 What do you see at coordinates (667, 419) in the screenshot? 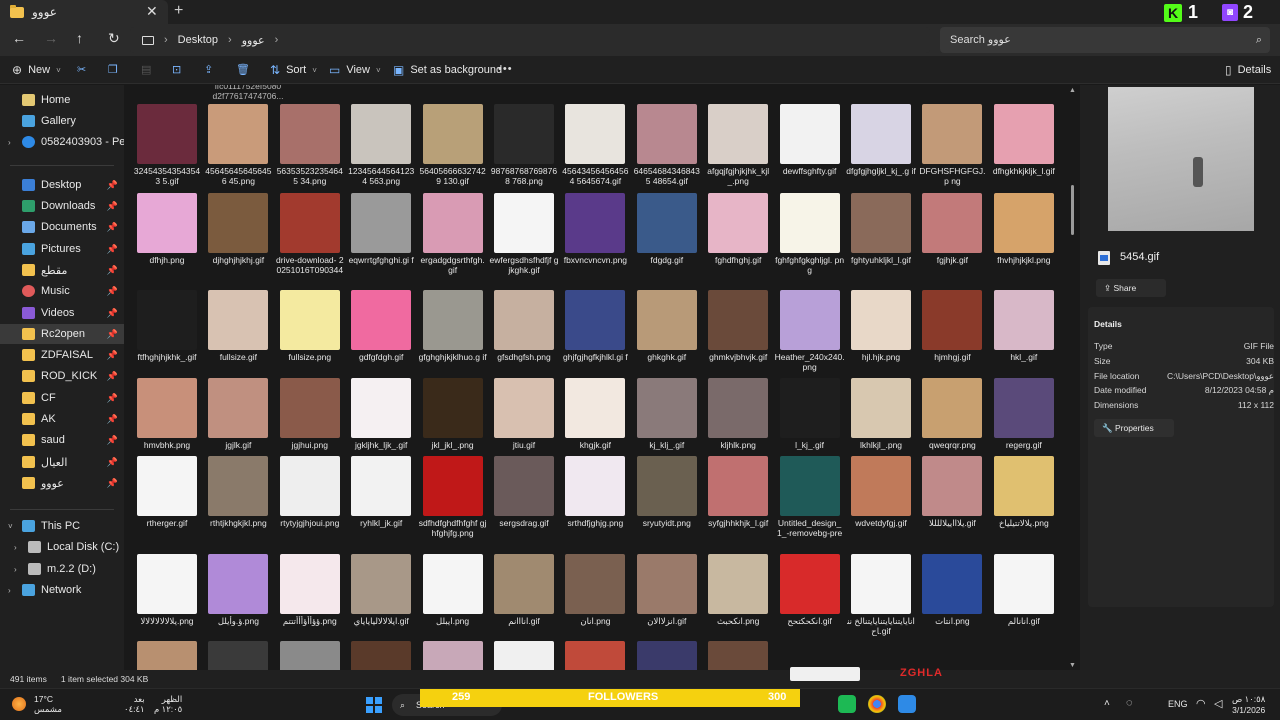
I see `file-item: kj_klj_.gif` at bounding box center [667, 419].